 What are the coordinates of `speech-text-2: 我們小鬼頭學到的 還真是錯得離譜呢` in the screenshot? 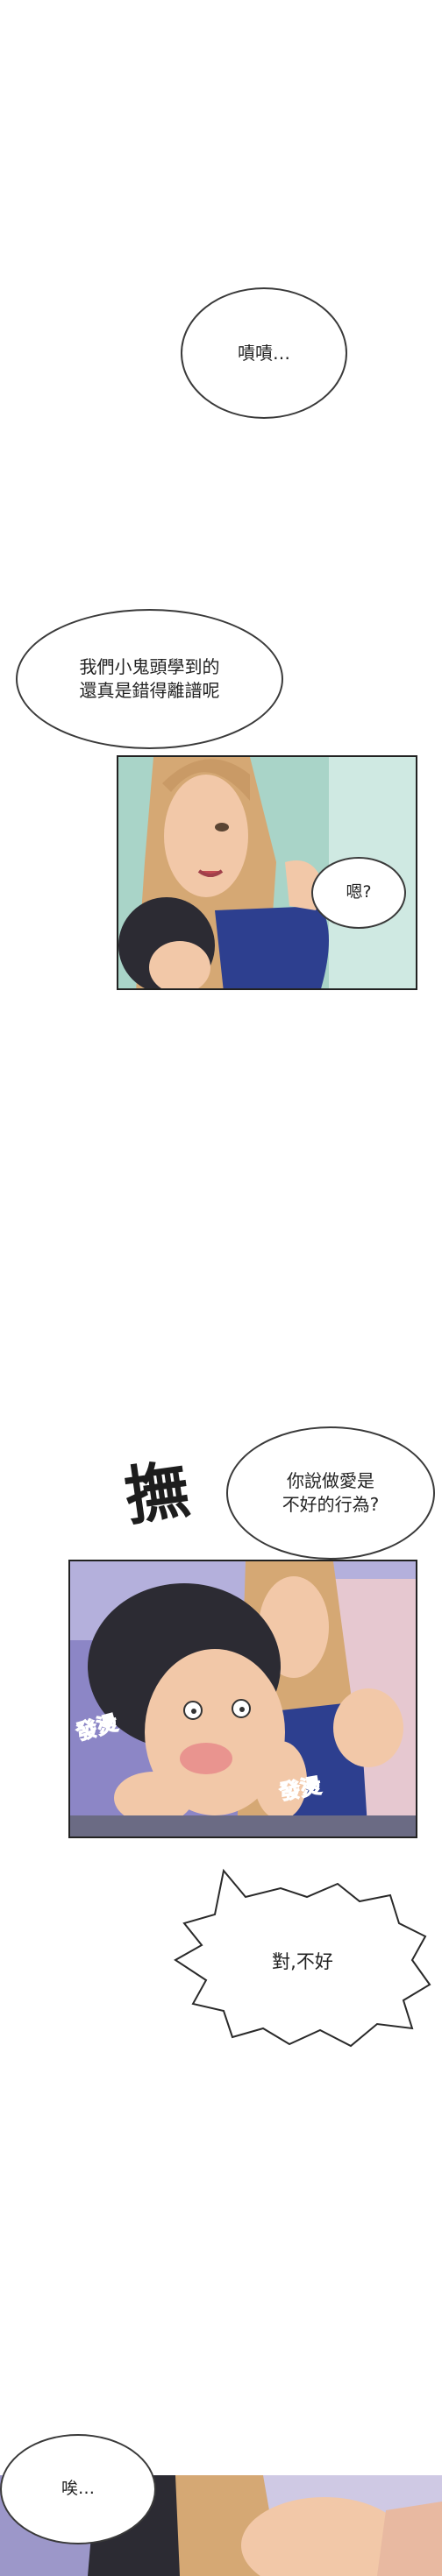 It's located at (149, 678).